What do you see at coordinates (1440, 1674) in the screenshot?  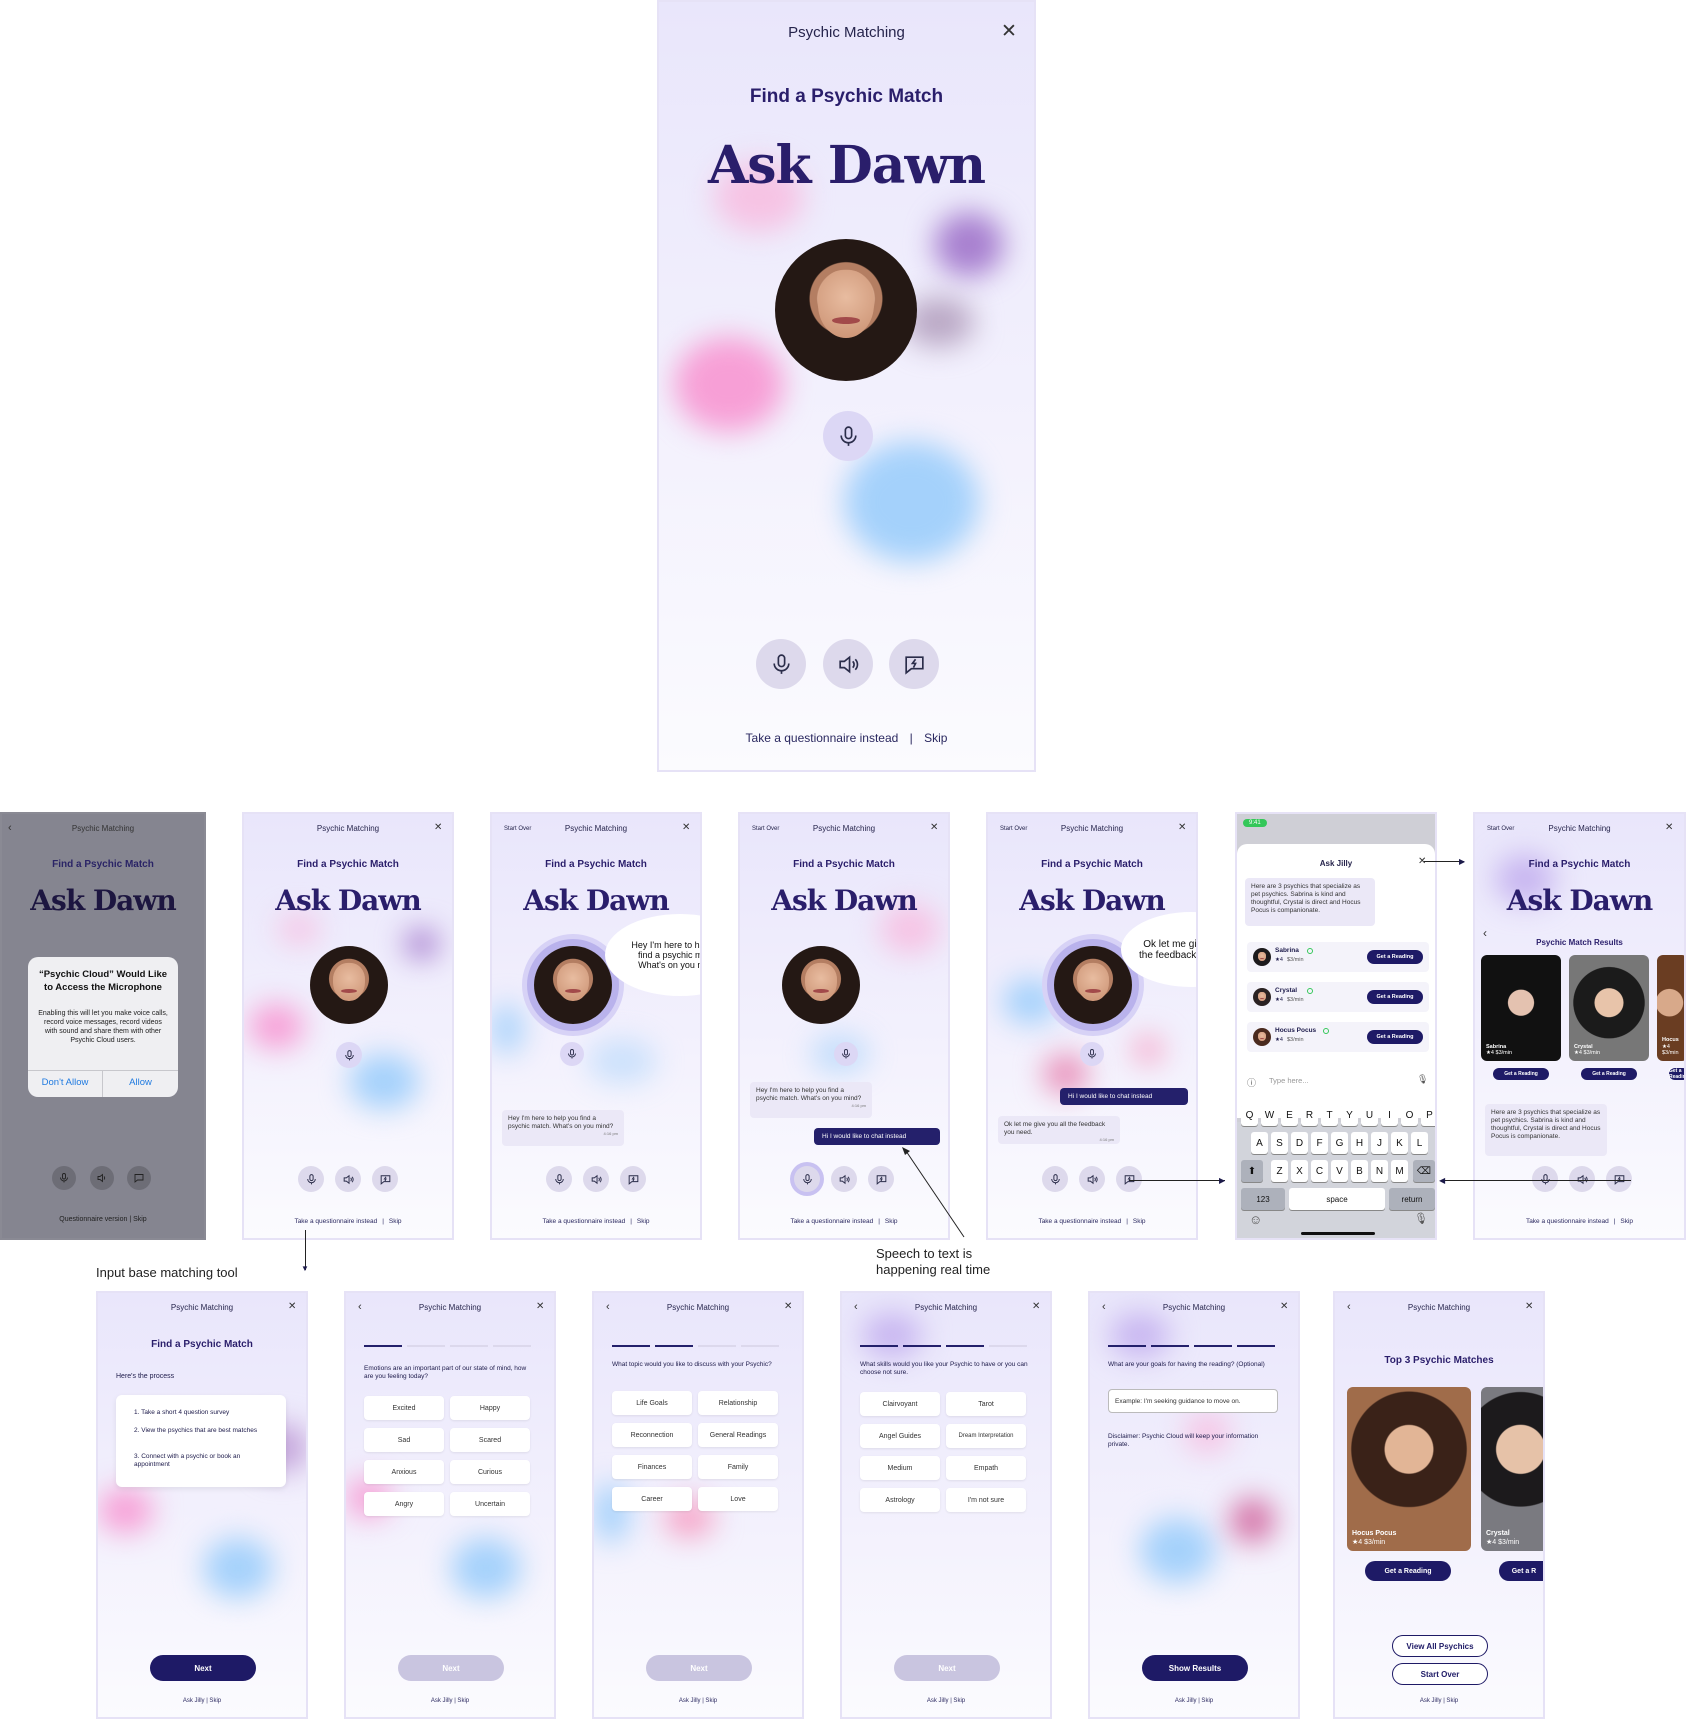 I see `start-over-button: Start Over` at bounding box center [1440, 1674].